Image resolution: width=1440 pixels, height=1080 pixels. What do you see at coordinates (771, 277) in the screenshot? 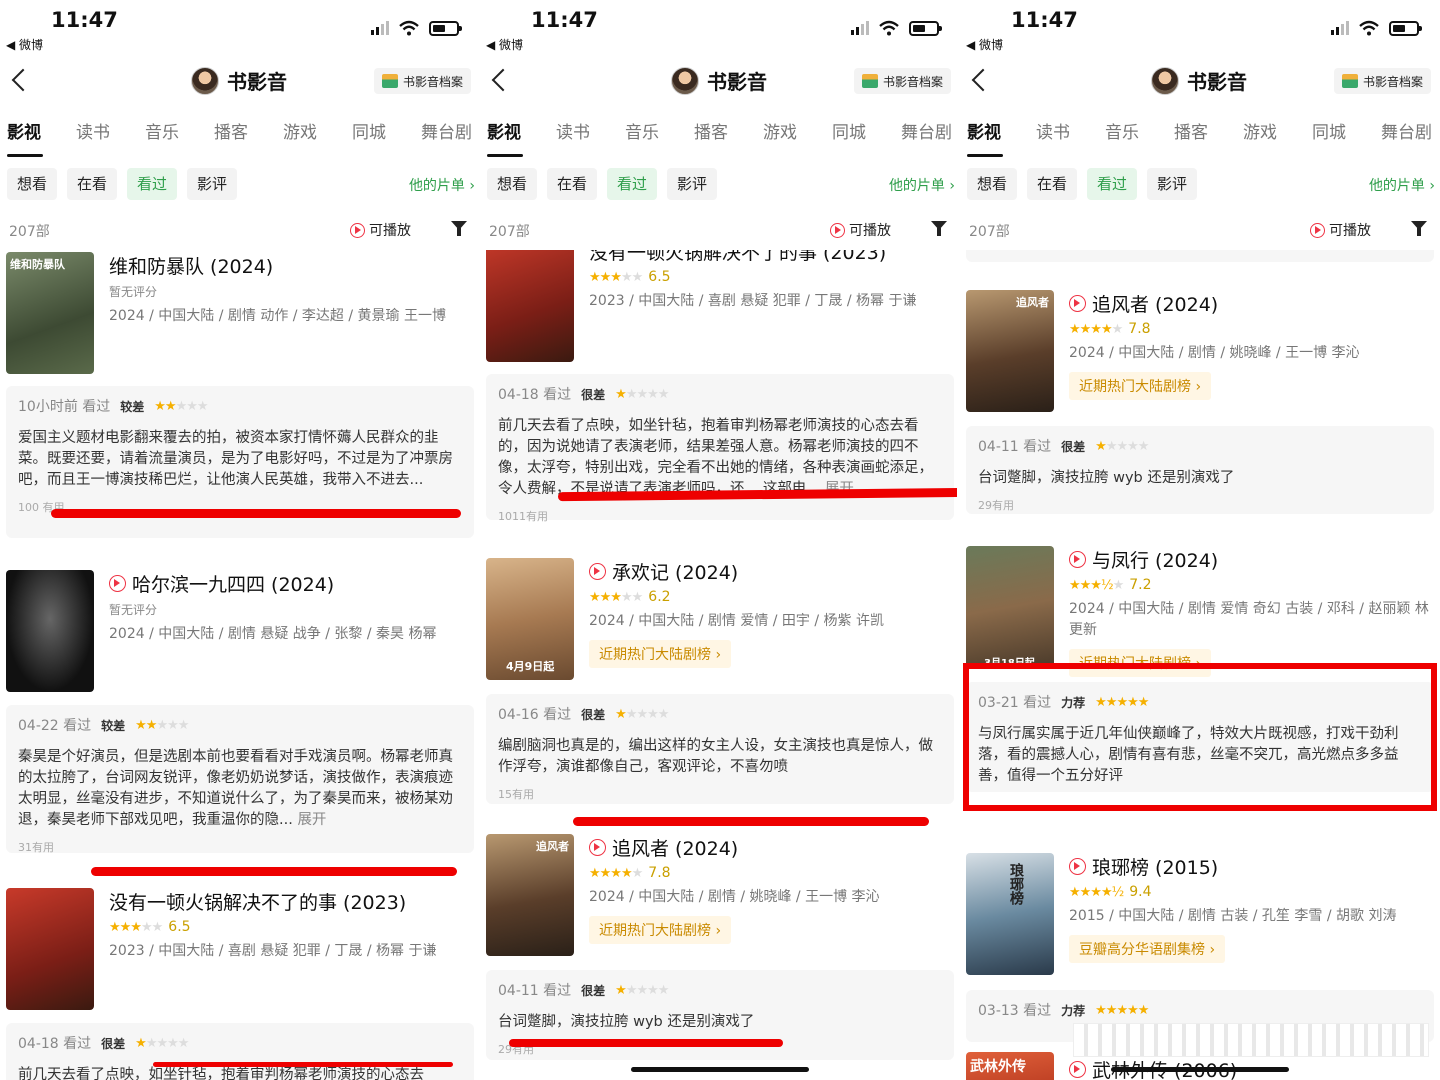
I see `rating-row: ★★★★★ 6.5` at bounding box center [771, 277].